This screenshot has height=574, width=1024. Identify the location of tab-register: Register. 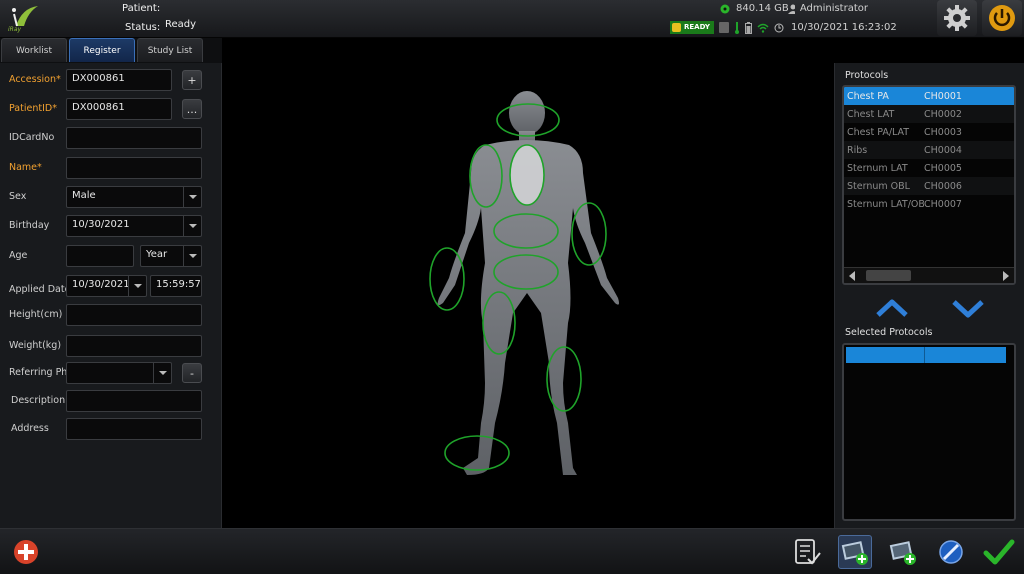
(102, 50).